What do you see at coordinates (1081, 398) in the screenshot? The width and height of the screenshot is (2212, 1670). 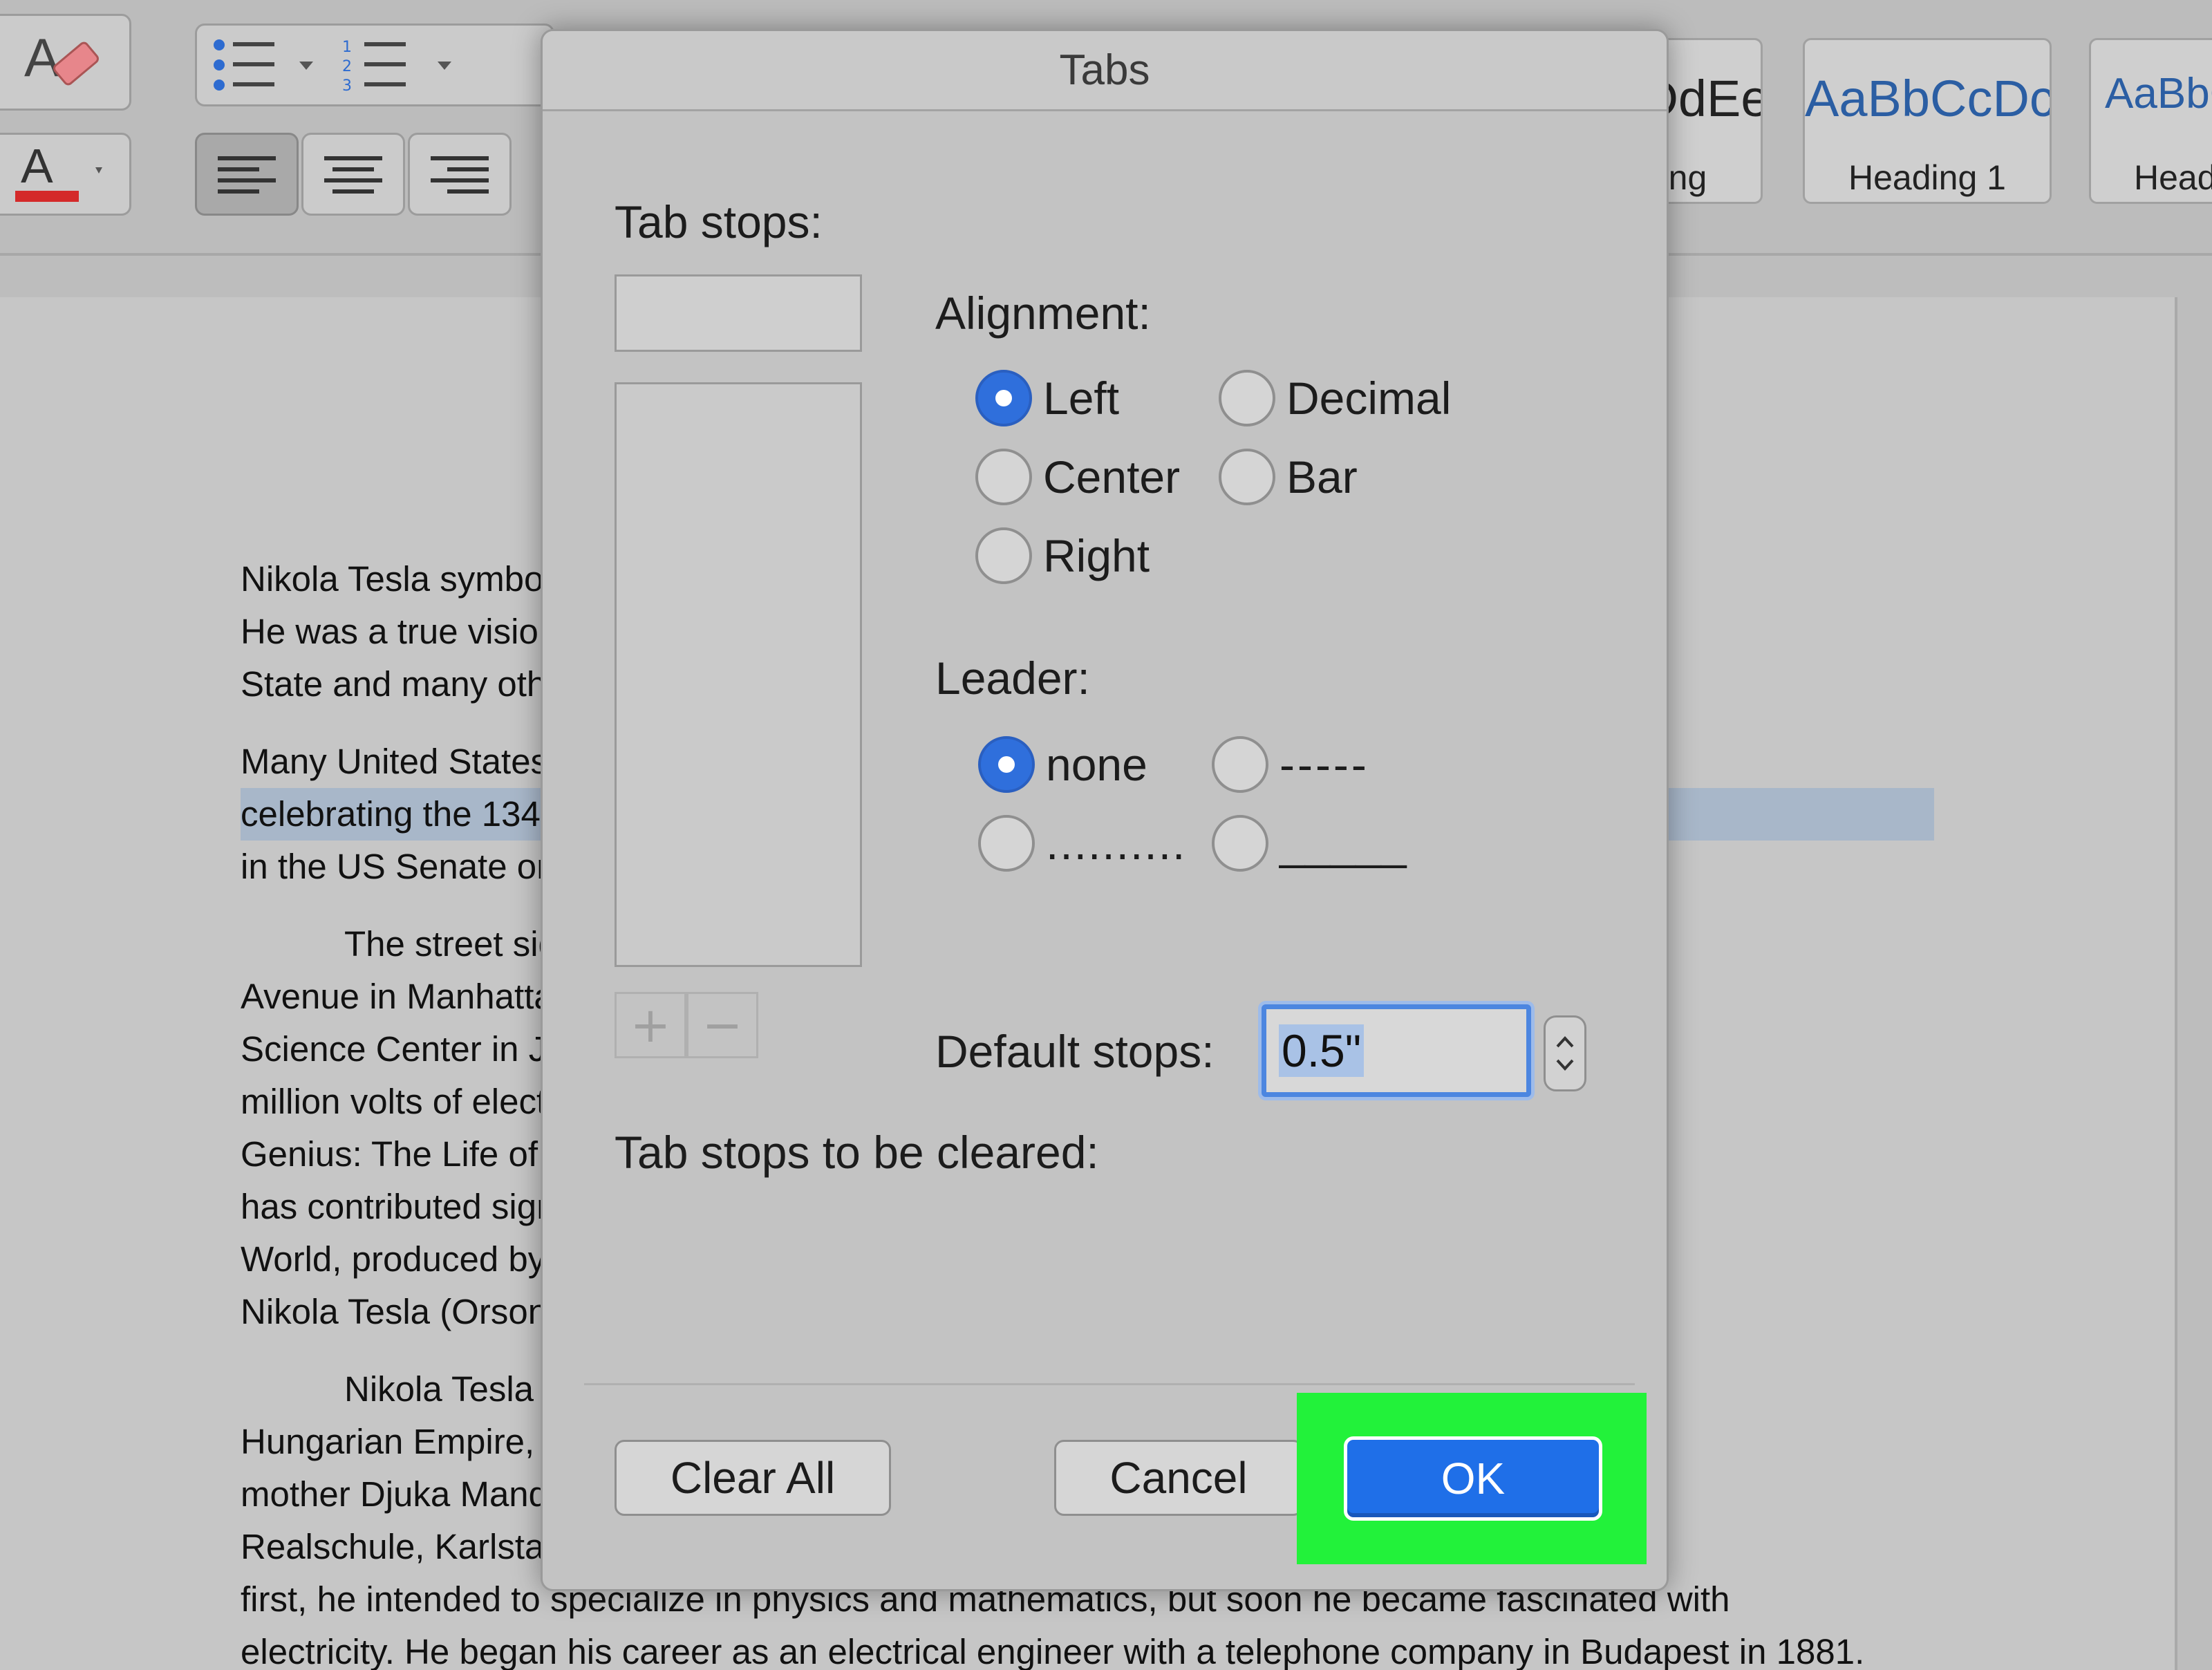 I see `radio-label: Left` at bounding box center [1081, 398].